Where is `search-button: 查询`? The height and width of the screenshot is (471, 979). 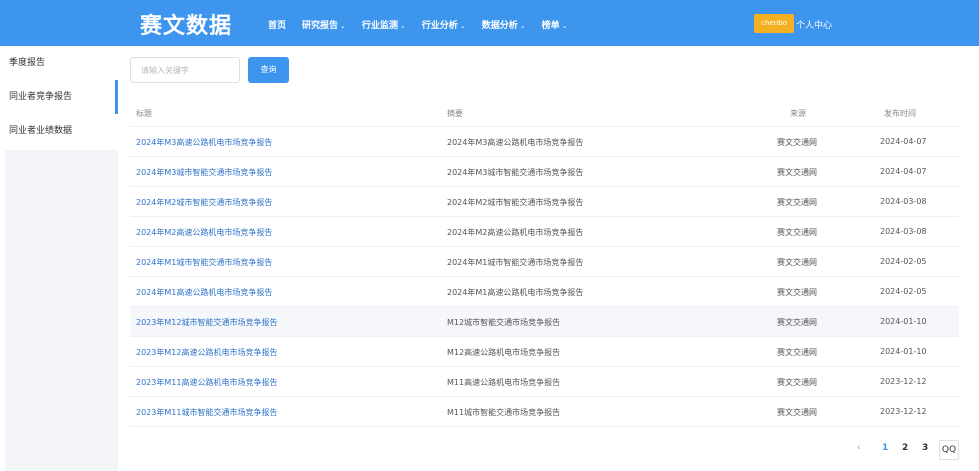 search-button: 查询 is located at coordinates (268, 70).